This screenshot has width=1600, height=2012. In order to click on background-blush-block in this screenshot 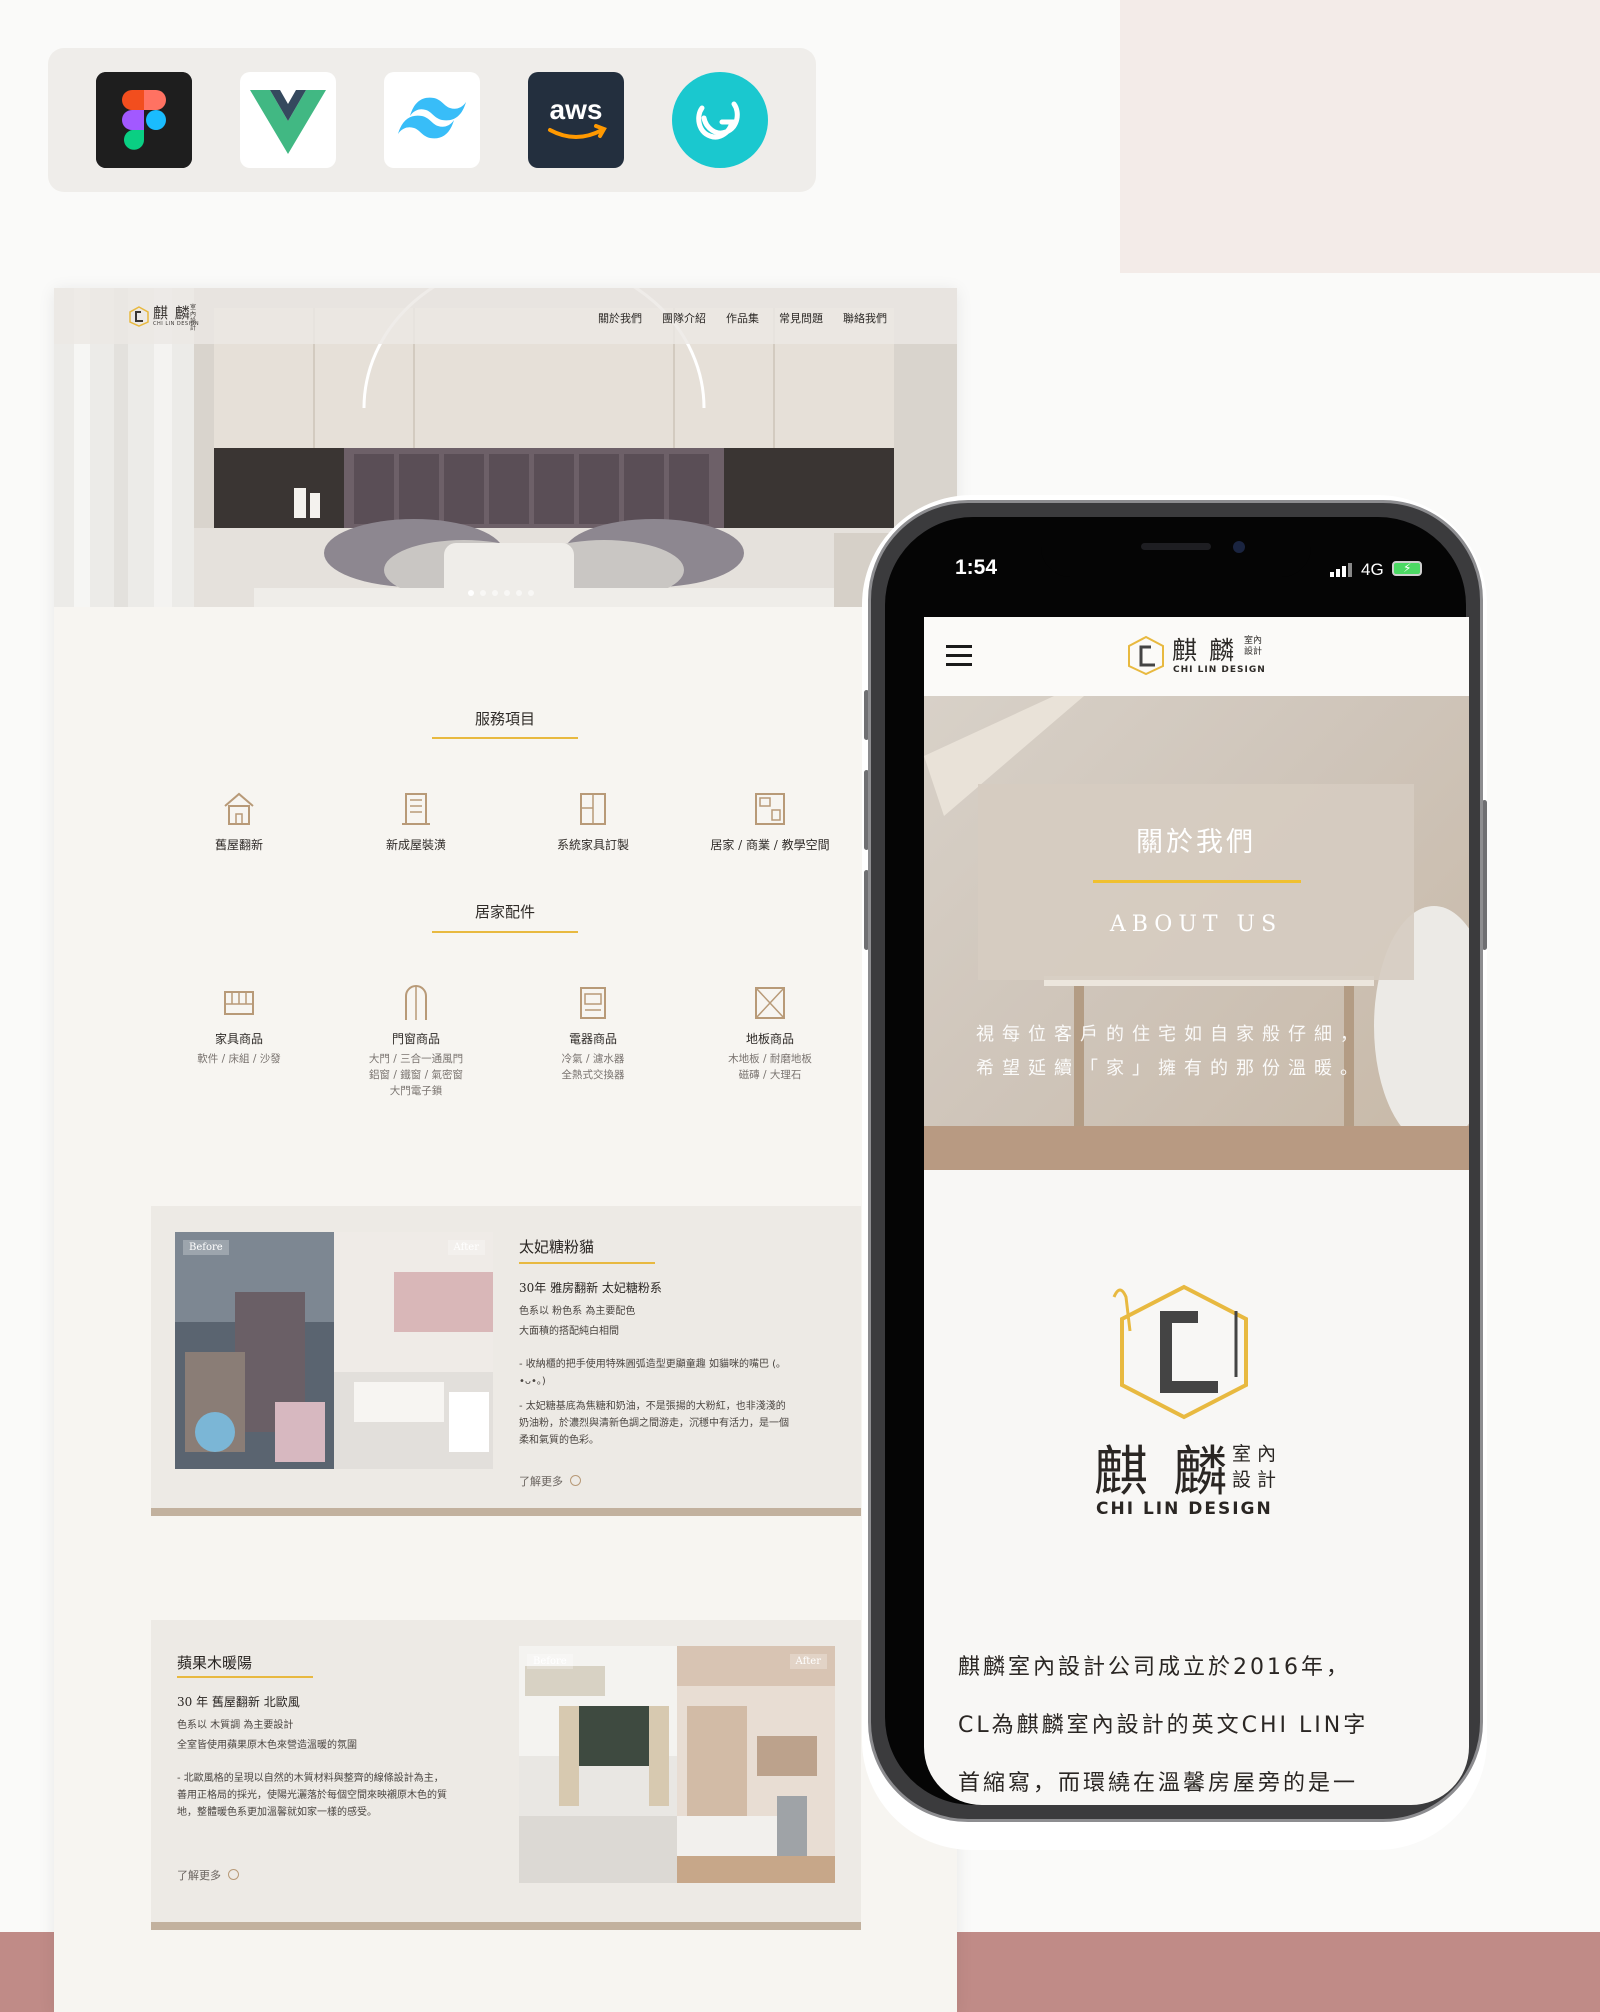, I will do `click(1360, 136)`.